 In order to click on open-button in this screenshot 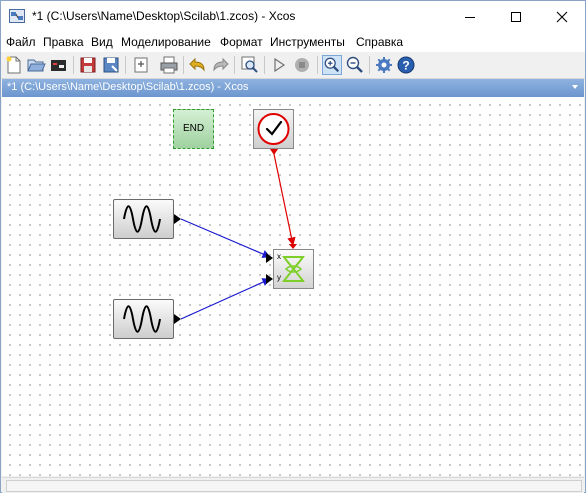, I will do `click(36, 65)`.